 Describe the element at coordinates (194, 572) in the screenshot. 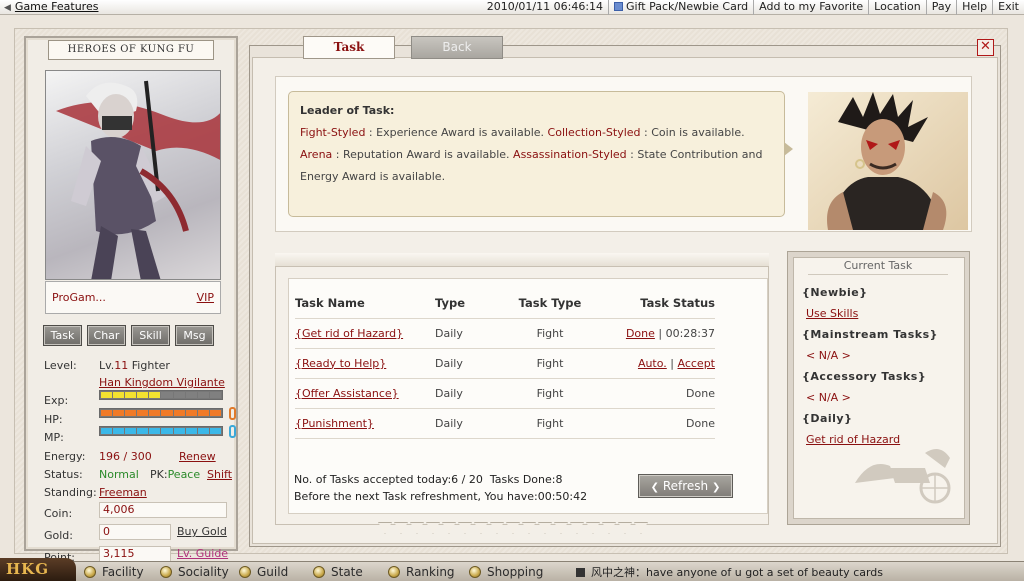

I see `menu-sociality: Sociality` at that location.